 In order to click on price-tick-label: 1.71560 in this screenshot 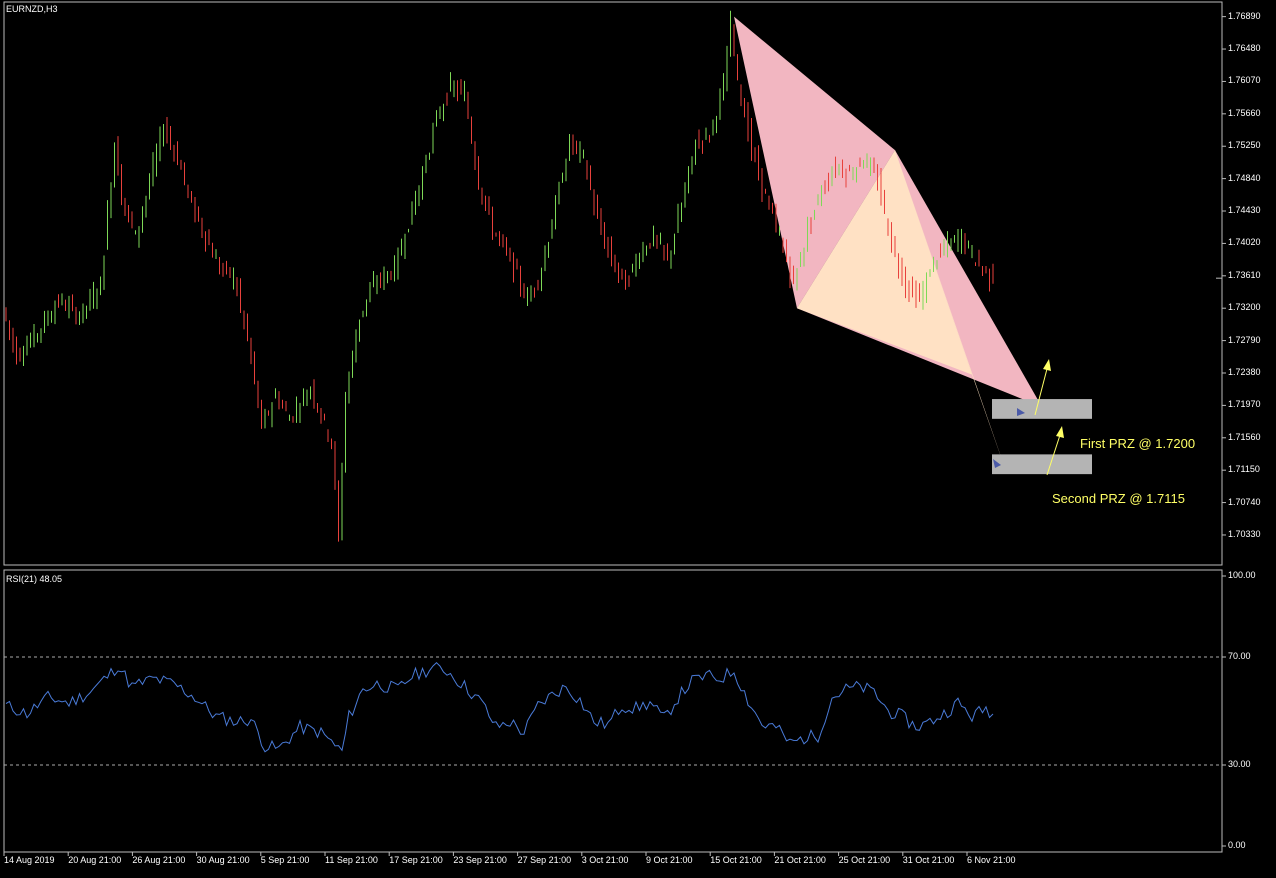, I will do `click(1244, 436)`.